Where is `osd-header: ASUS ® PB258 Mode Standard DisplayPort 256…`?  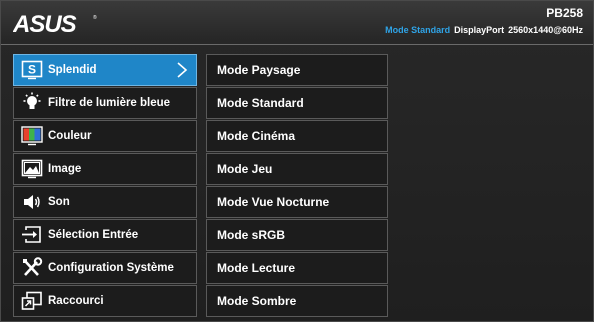 osd-header: ASUS ® PB258 Mode Standard DisplayPort 256… is located at coordinates (297, 23).